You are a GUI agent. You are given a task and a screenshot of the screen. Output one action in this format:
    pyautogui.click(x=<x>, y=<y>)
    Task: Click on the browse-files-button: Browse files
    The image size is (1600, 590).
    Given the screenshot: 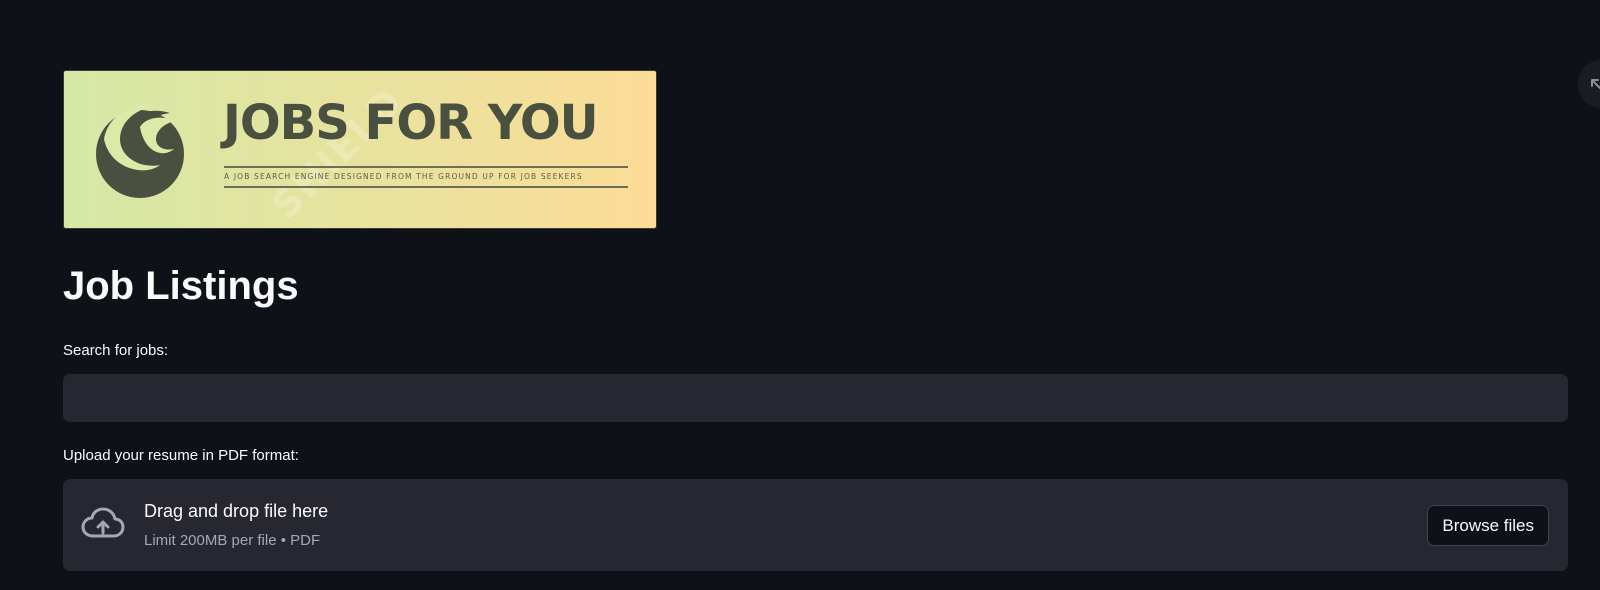 What is the action you would take?
    pyautogui.click(x=1488, y=525)
    